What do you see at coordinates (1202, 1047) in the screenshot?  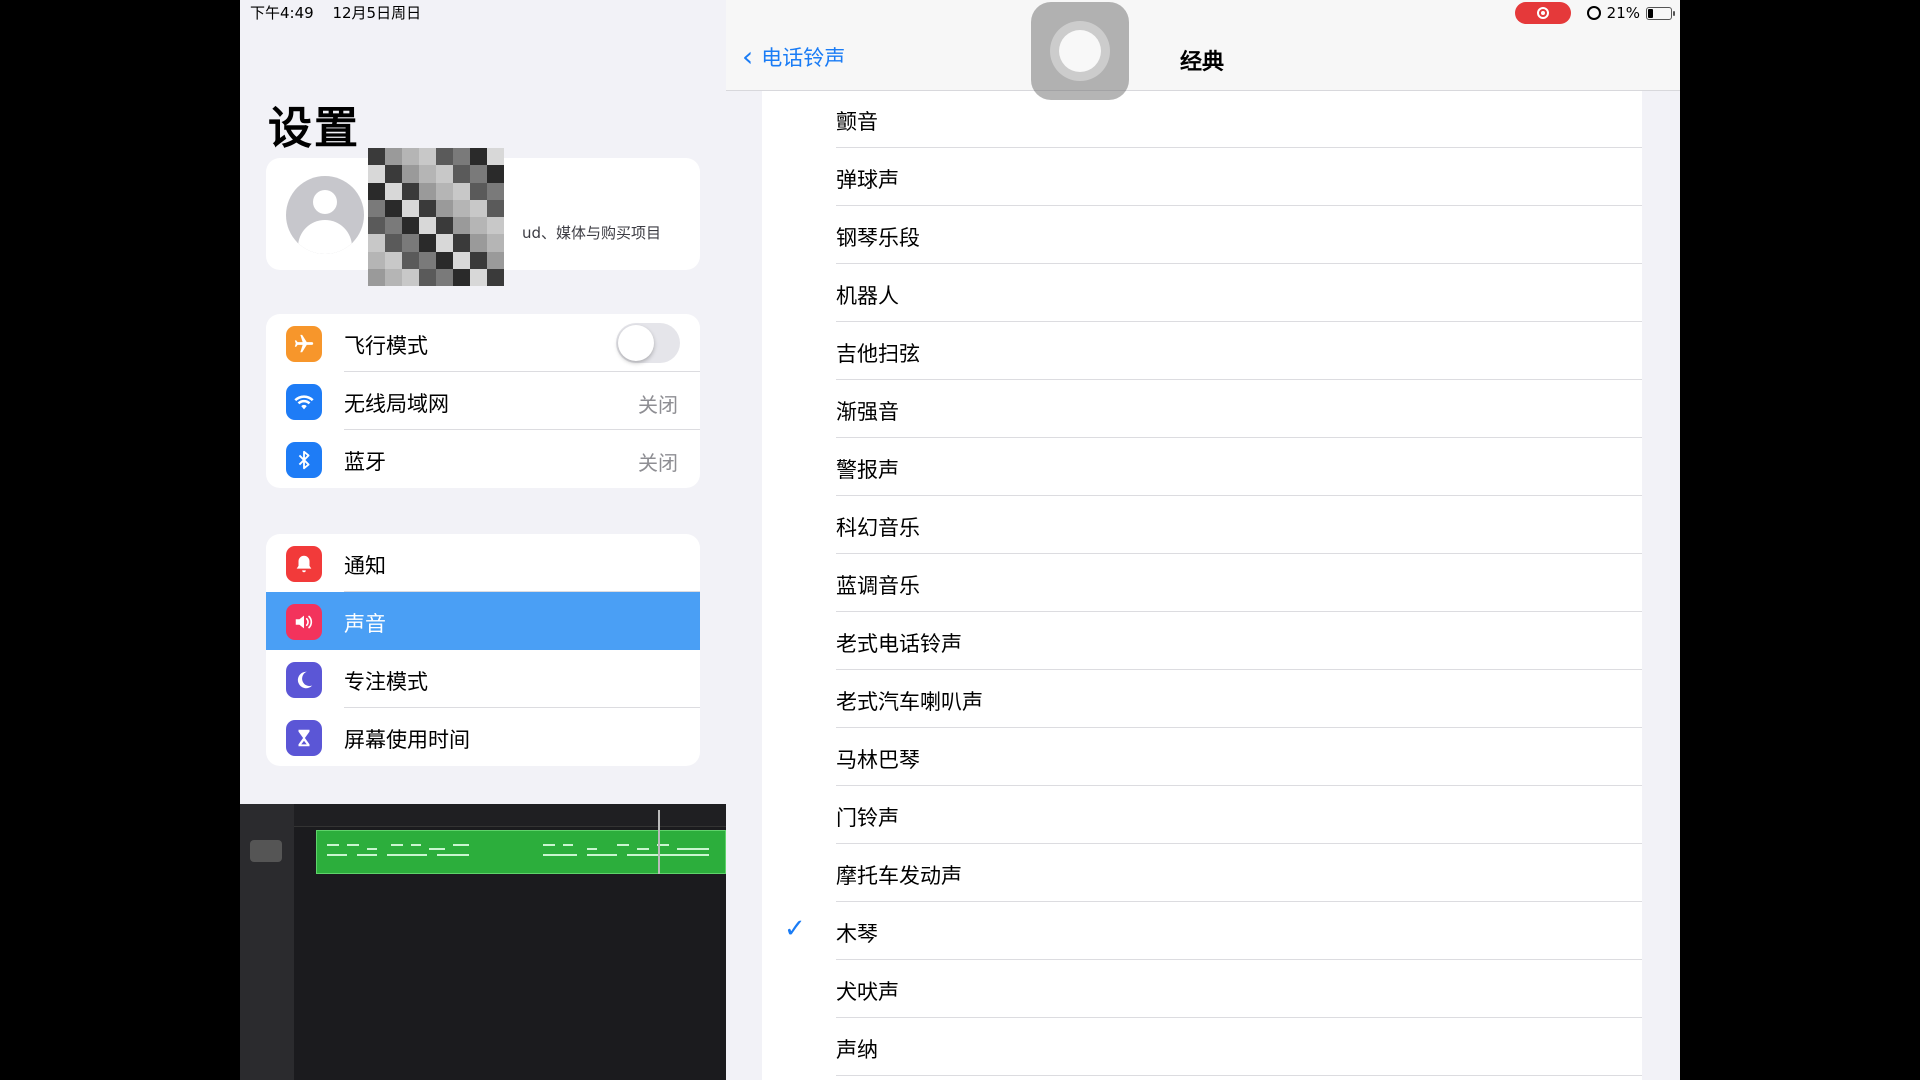 I see `ringtone-item: 声纳` at bounding box center [1202, 1047].